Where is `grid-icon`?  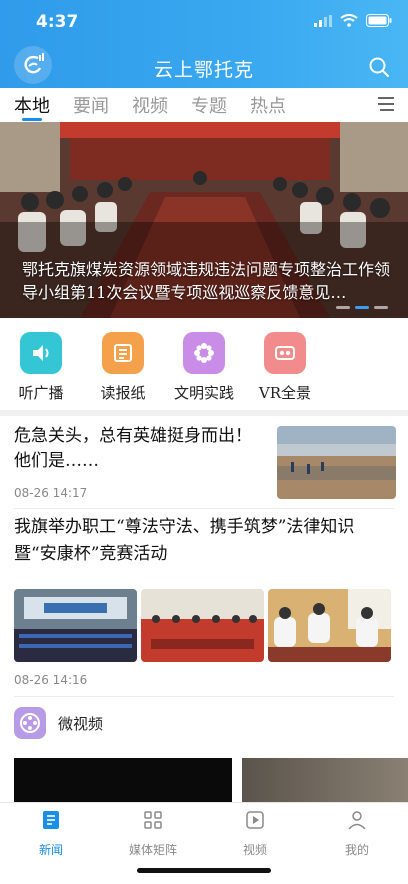 grid-icon is located at coordinates (153, 820).